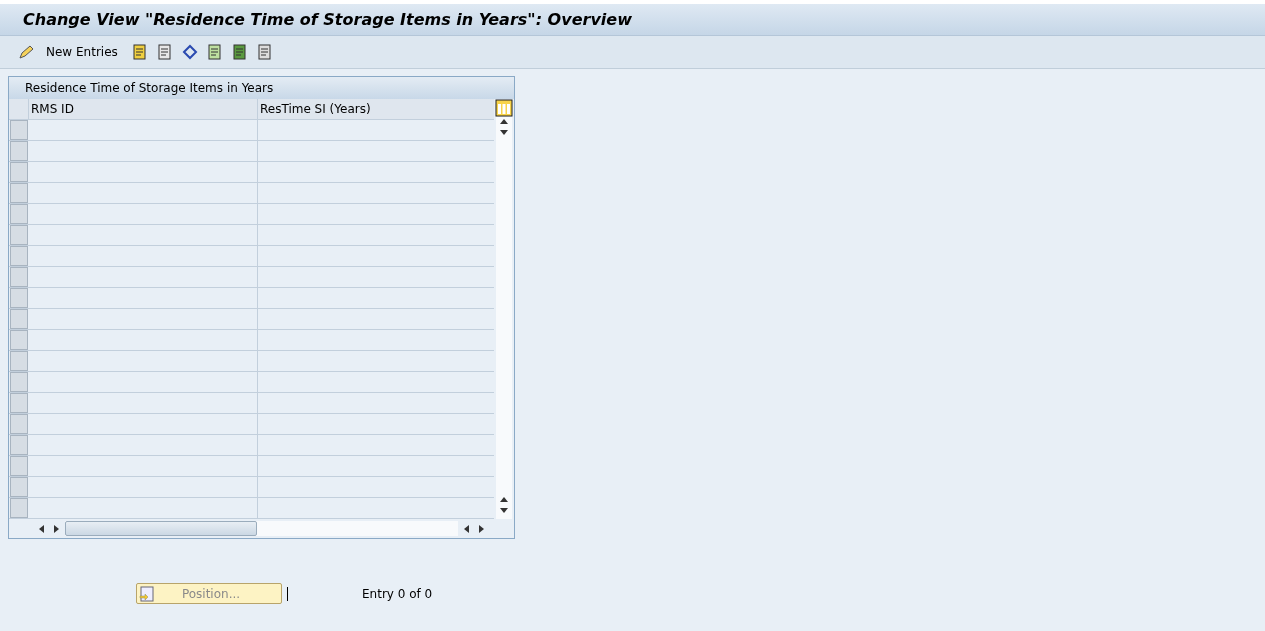 This screenshot has width=1265, height=631. Describe the element at coordinates (27, 52) in the screenshot. I see `pencil-icon` at that location.